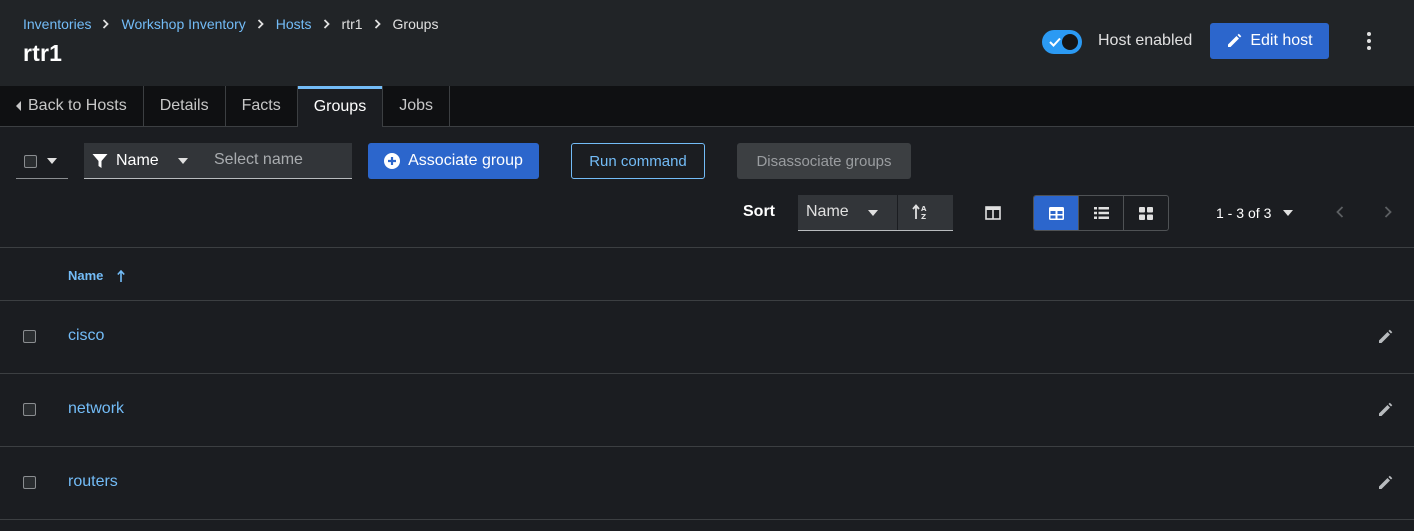  Describe the element at coordinates (923, 216) in the screenshot. I see `svg-text: Z` at that location.